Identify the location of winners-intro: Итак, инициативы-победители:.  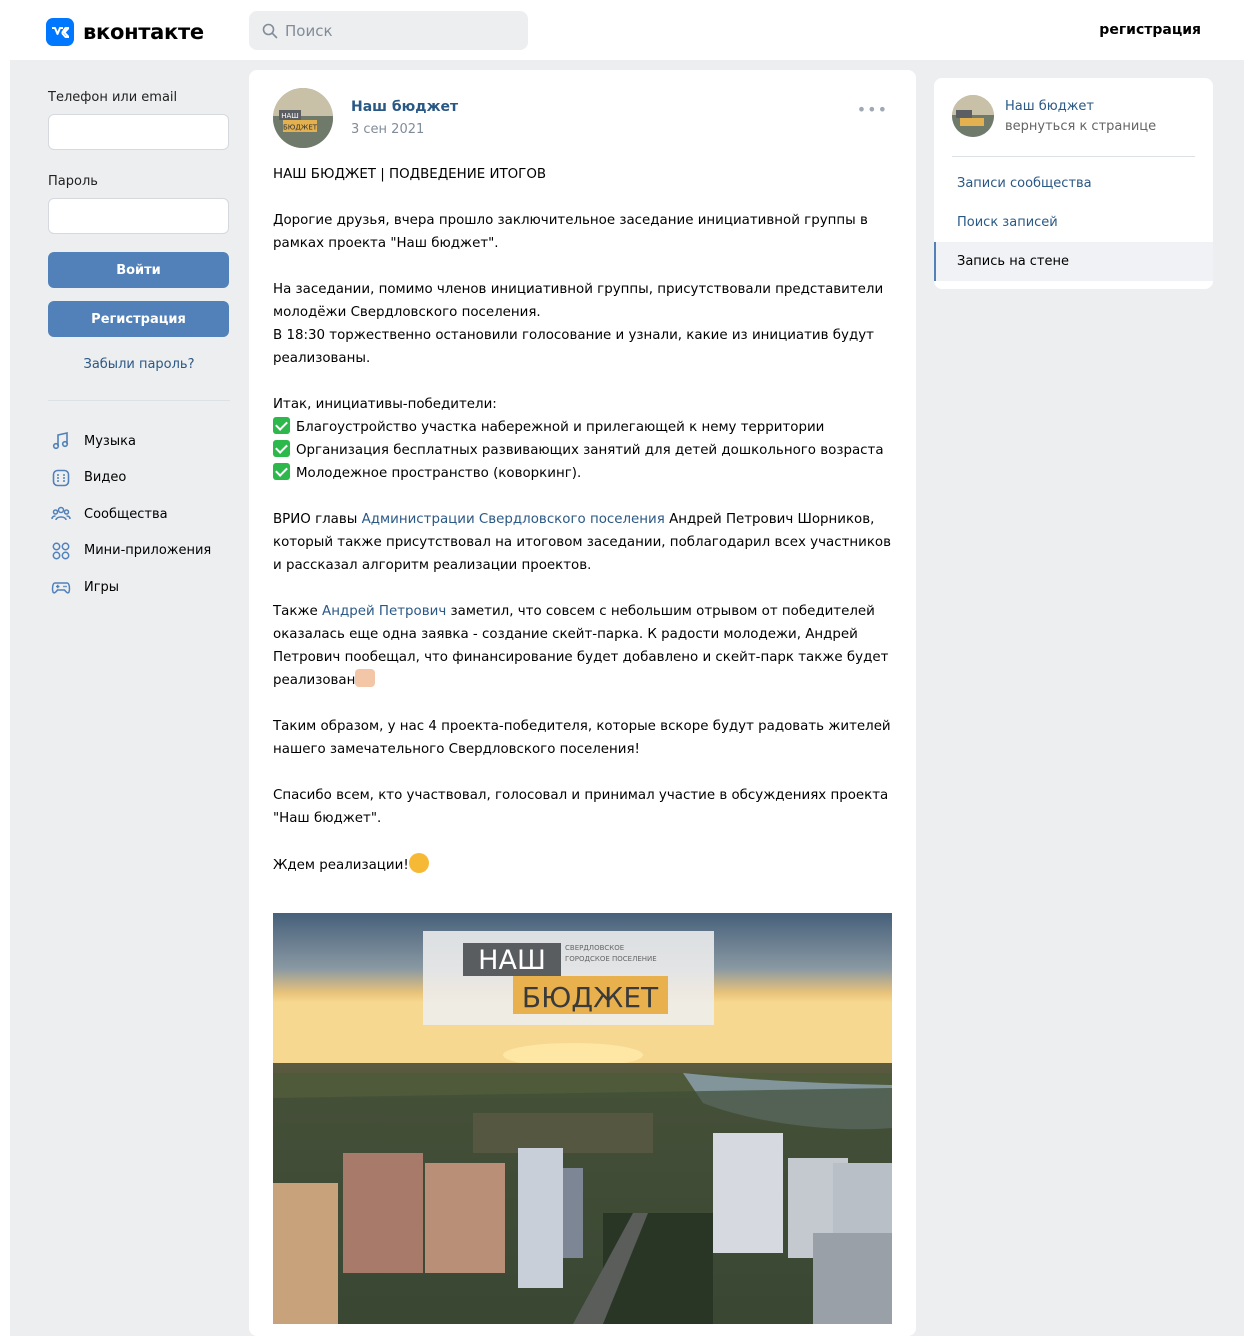
(385, 404).